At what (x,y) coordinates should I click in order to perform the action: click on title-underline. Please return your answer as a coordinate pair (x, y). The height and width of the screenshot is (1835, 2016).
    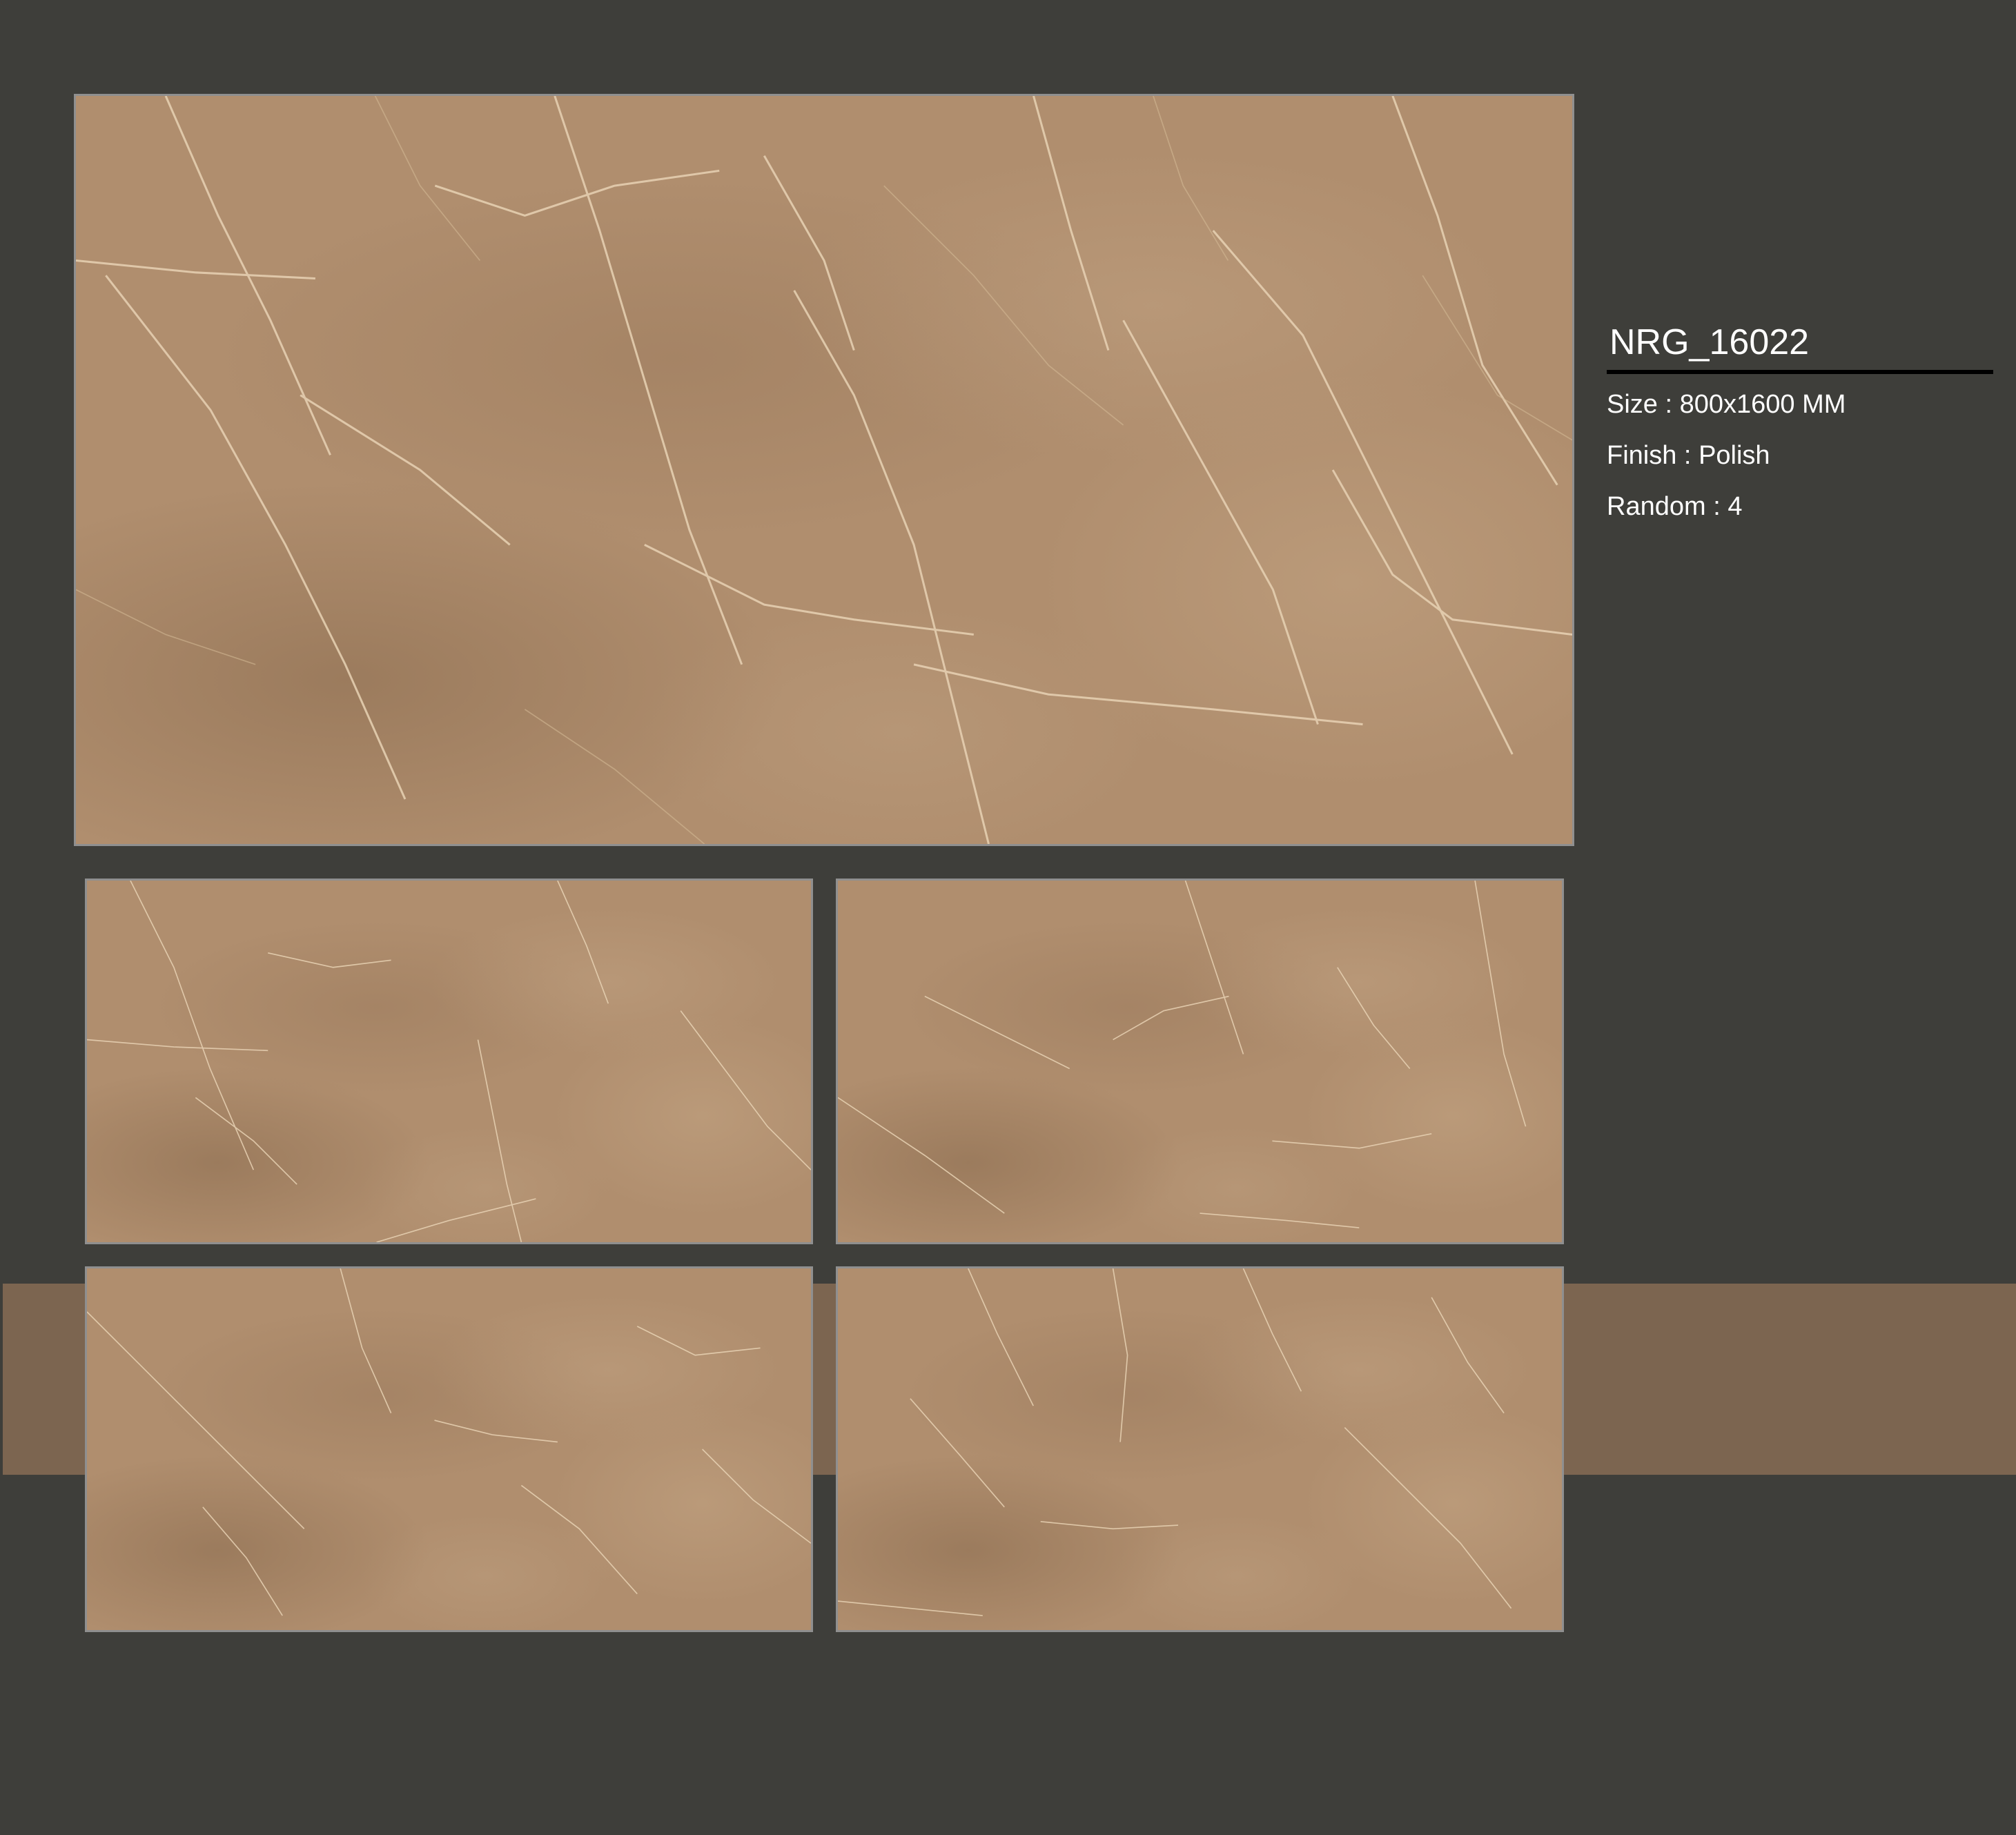
    Looking at the image, I should click on (1800, 372).